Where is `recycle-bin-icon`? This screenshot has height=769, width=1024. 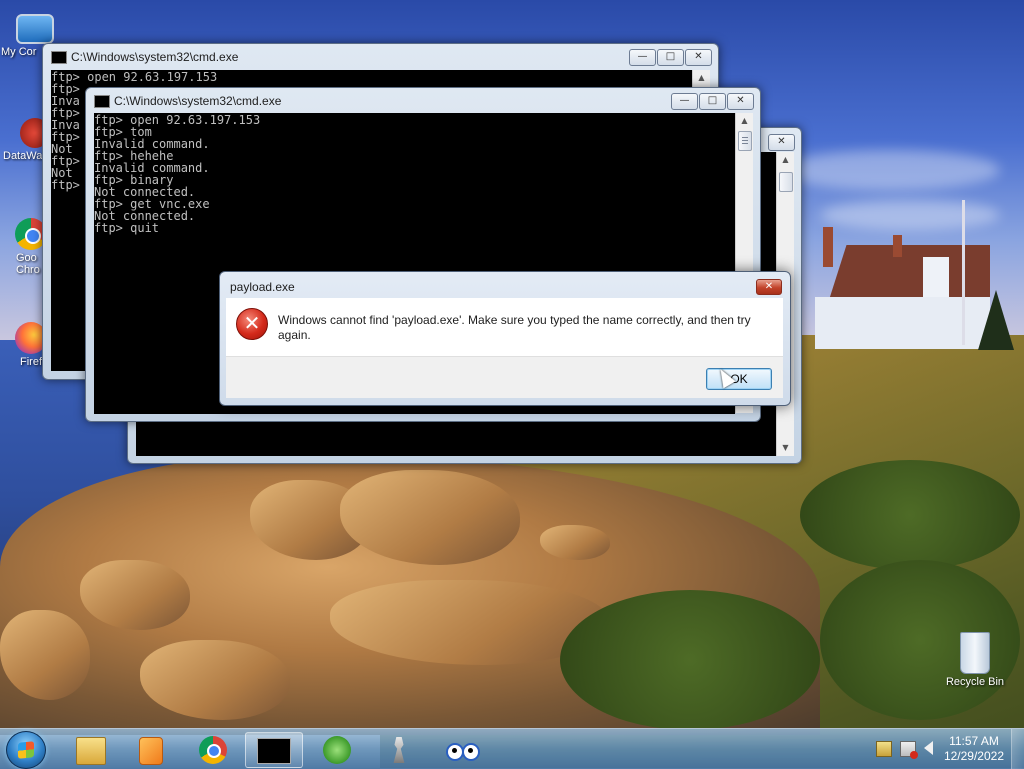
recycle-bin-icon is located at coordinates (975, 653).